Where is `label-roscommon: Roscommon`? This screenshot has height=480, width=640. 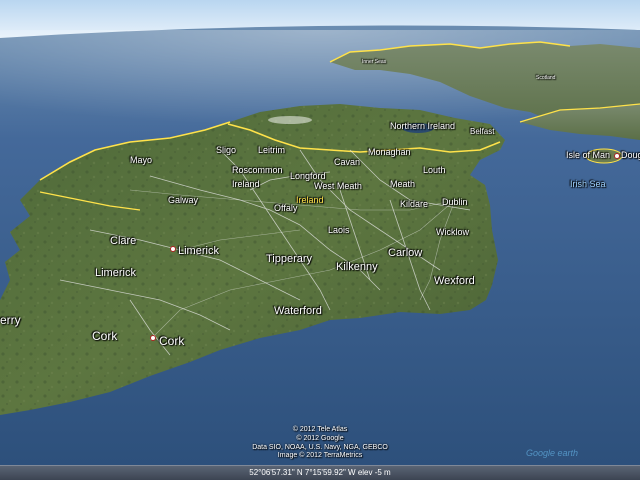
label-roscommon: Roscommon is located at coordinates (257, 170).